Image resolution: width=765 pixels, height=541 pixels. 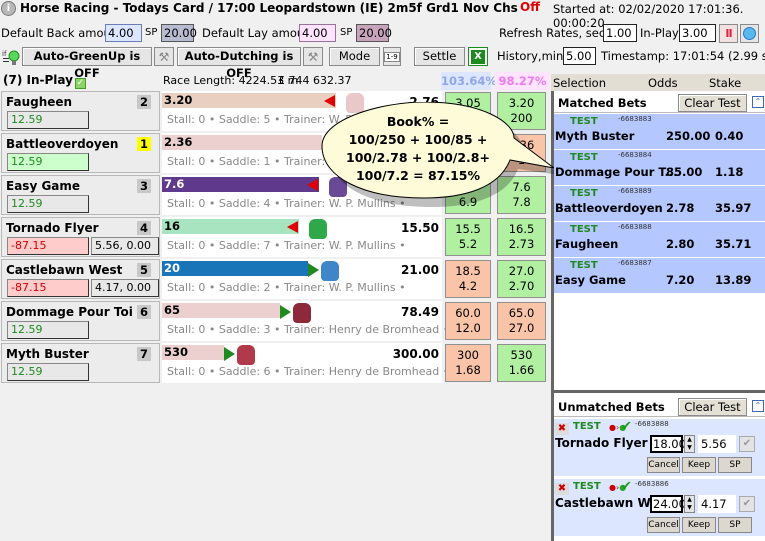 I want to click on runner-info: Myth Buster 7 12.59, so click(x=80, y=363).